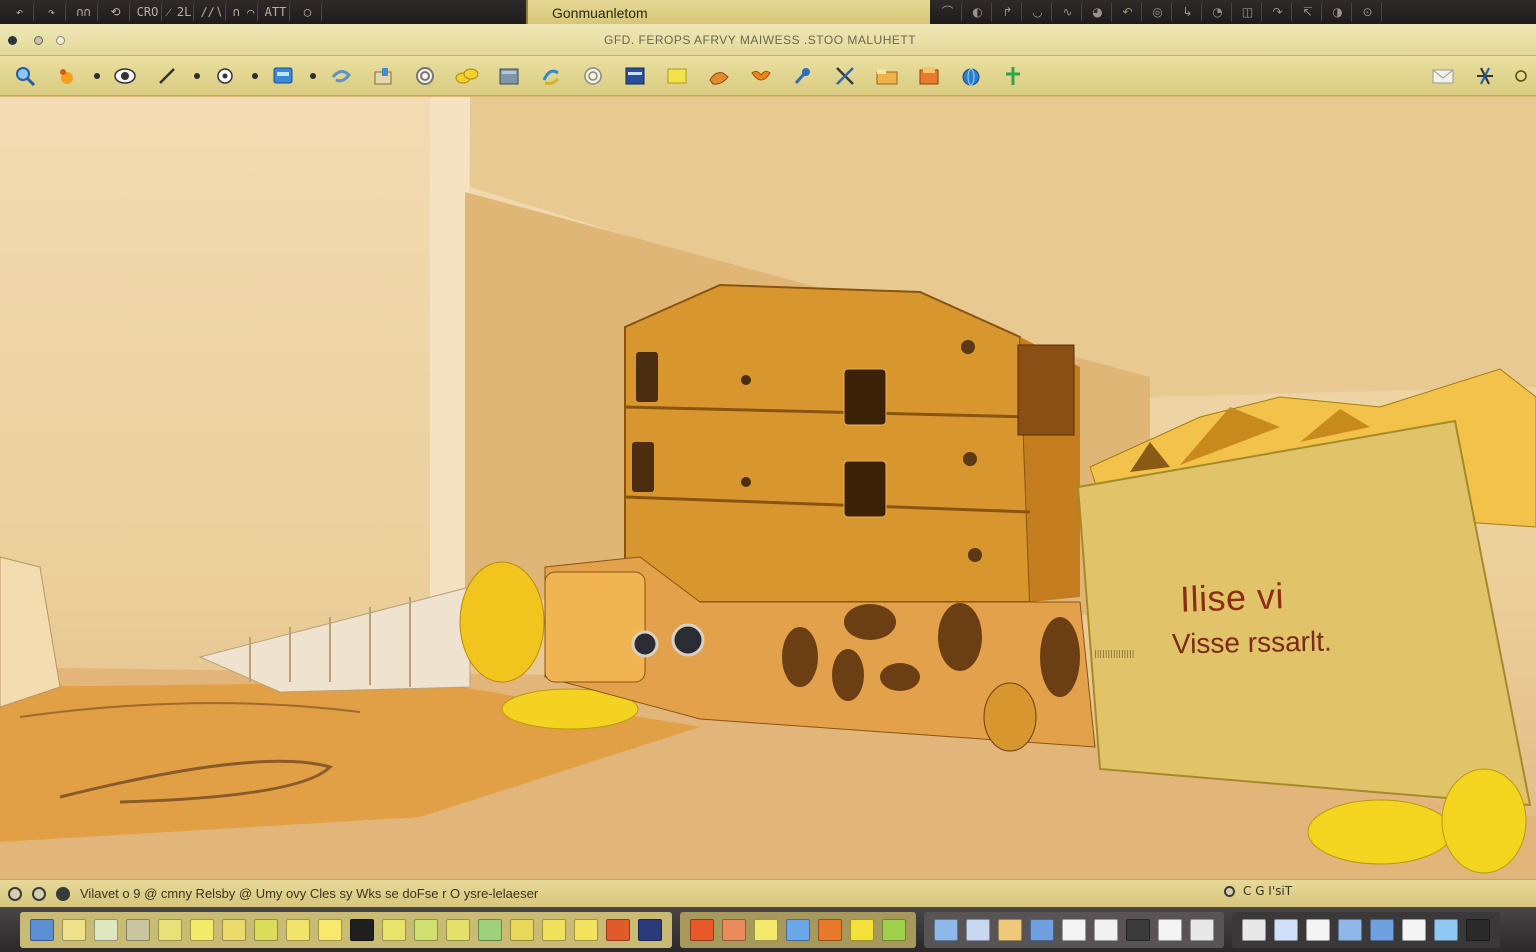 The height and width of the screenshot is (952, 1536). Describe the element at coordinates (244, 12) in the screenshot. I see `strip-tool-8: ∩ ⌒` at that location.